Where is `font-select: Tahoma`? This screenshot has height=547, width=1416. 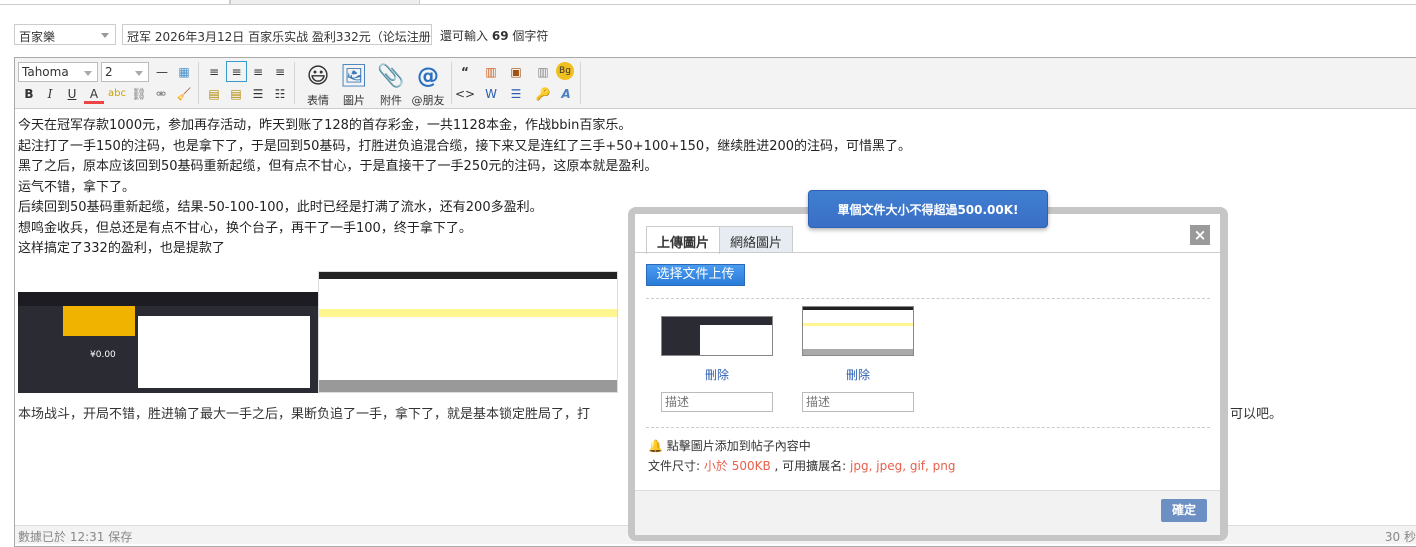
font-select: Tahoma is located at coordinates (58, 72).